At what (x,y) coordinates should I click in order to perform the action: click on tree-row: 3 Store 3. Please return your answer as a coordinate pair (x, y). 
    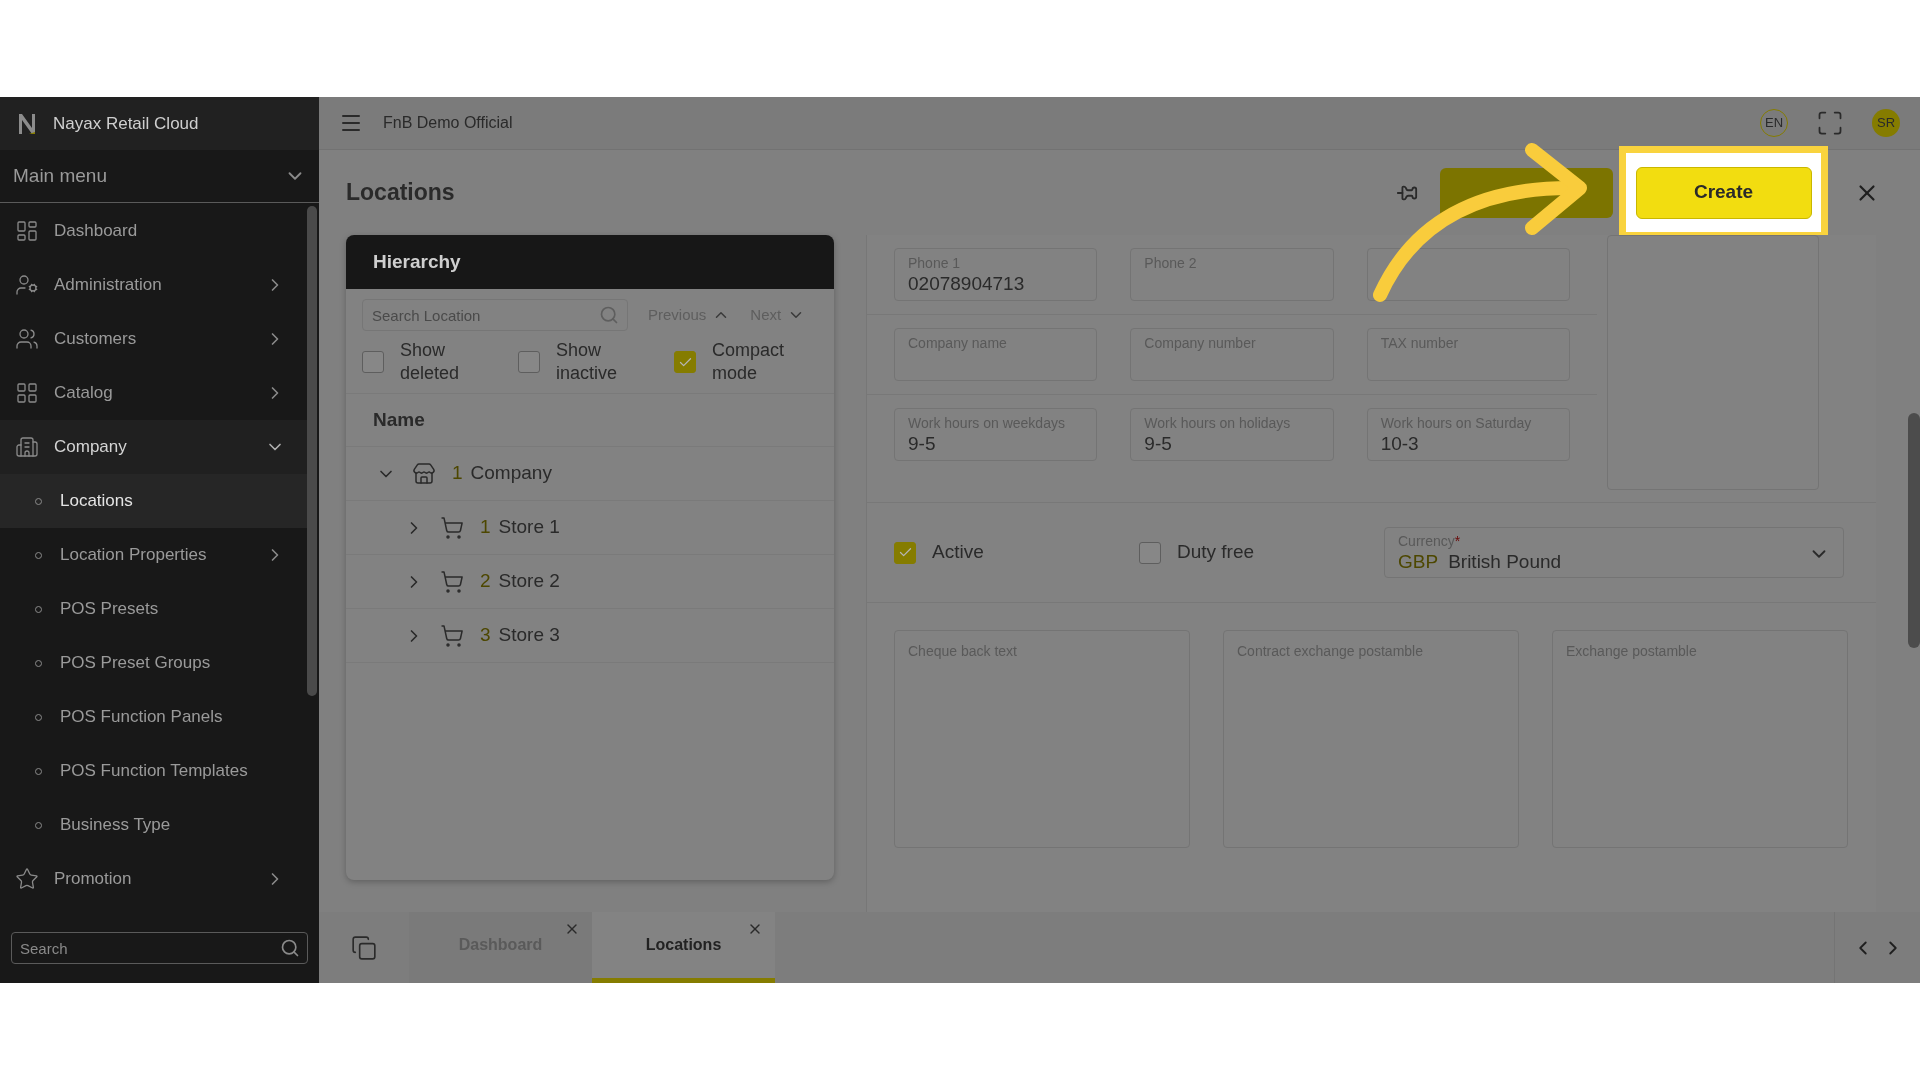
    Looking at the image, I should click on (590, 636).